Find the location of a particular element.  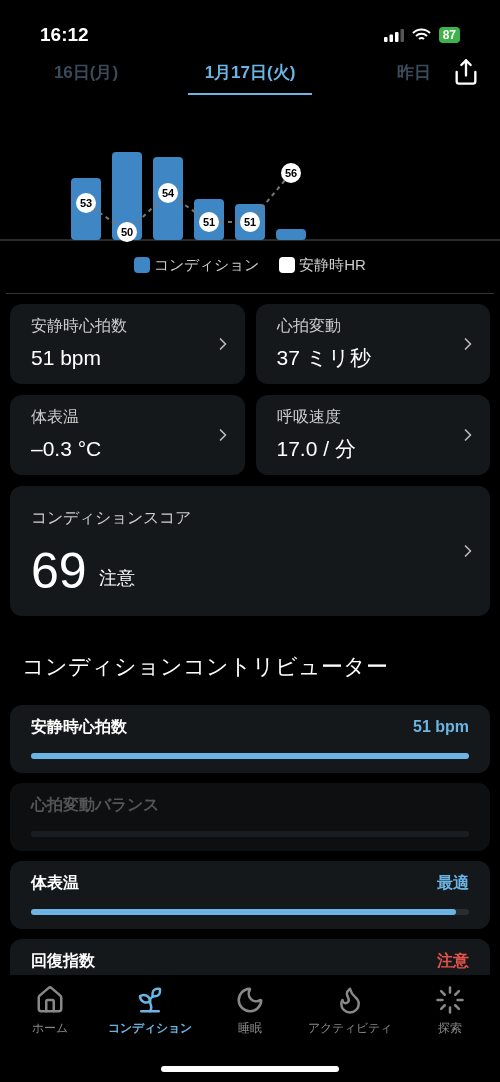

nav-tab: 探索 is located at coordinates (450, 1011).